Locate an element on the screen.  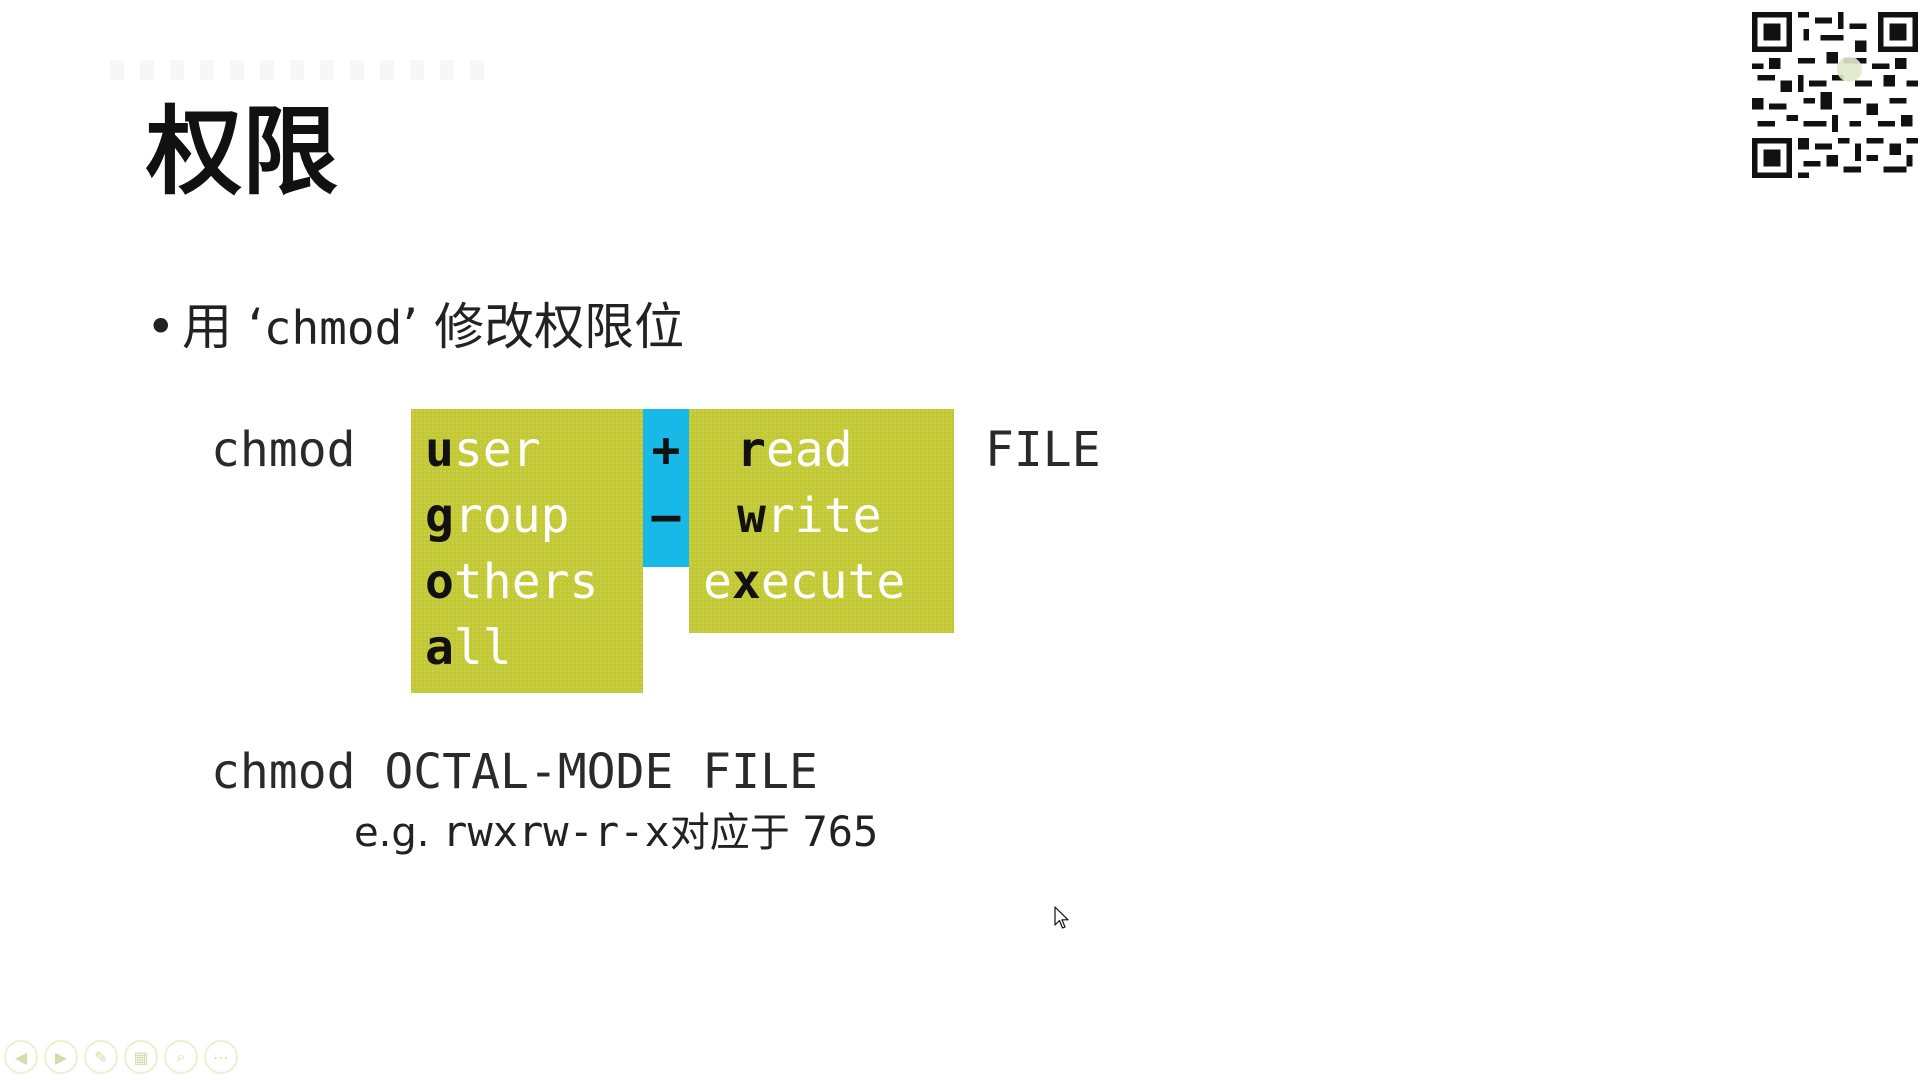
faint-header-decoration is located at coordinates (300, 70).